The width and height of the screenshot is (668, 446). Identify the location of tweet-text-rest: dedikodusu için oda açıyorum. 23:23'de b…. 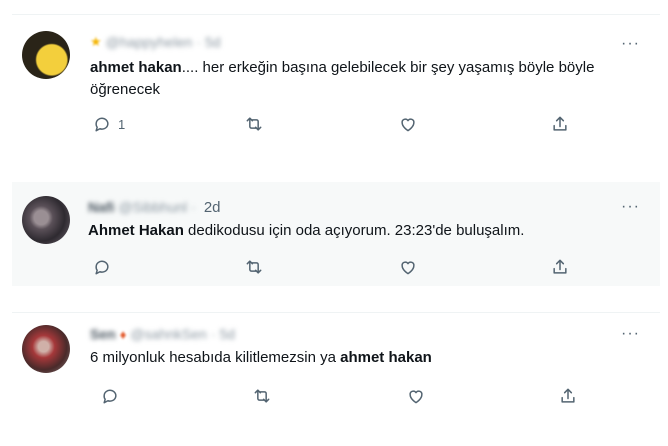
(354, 230).